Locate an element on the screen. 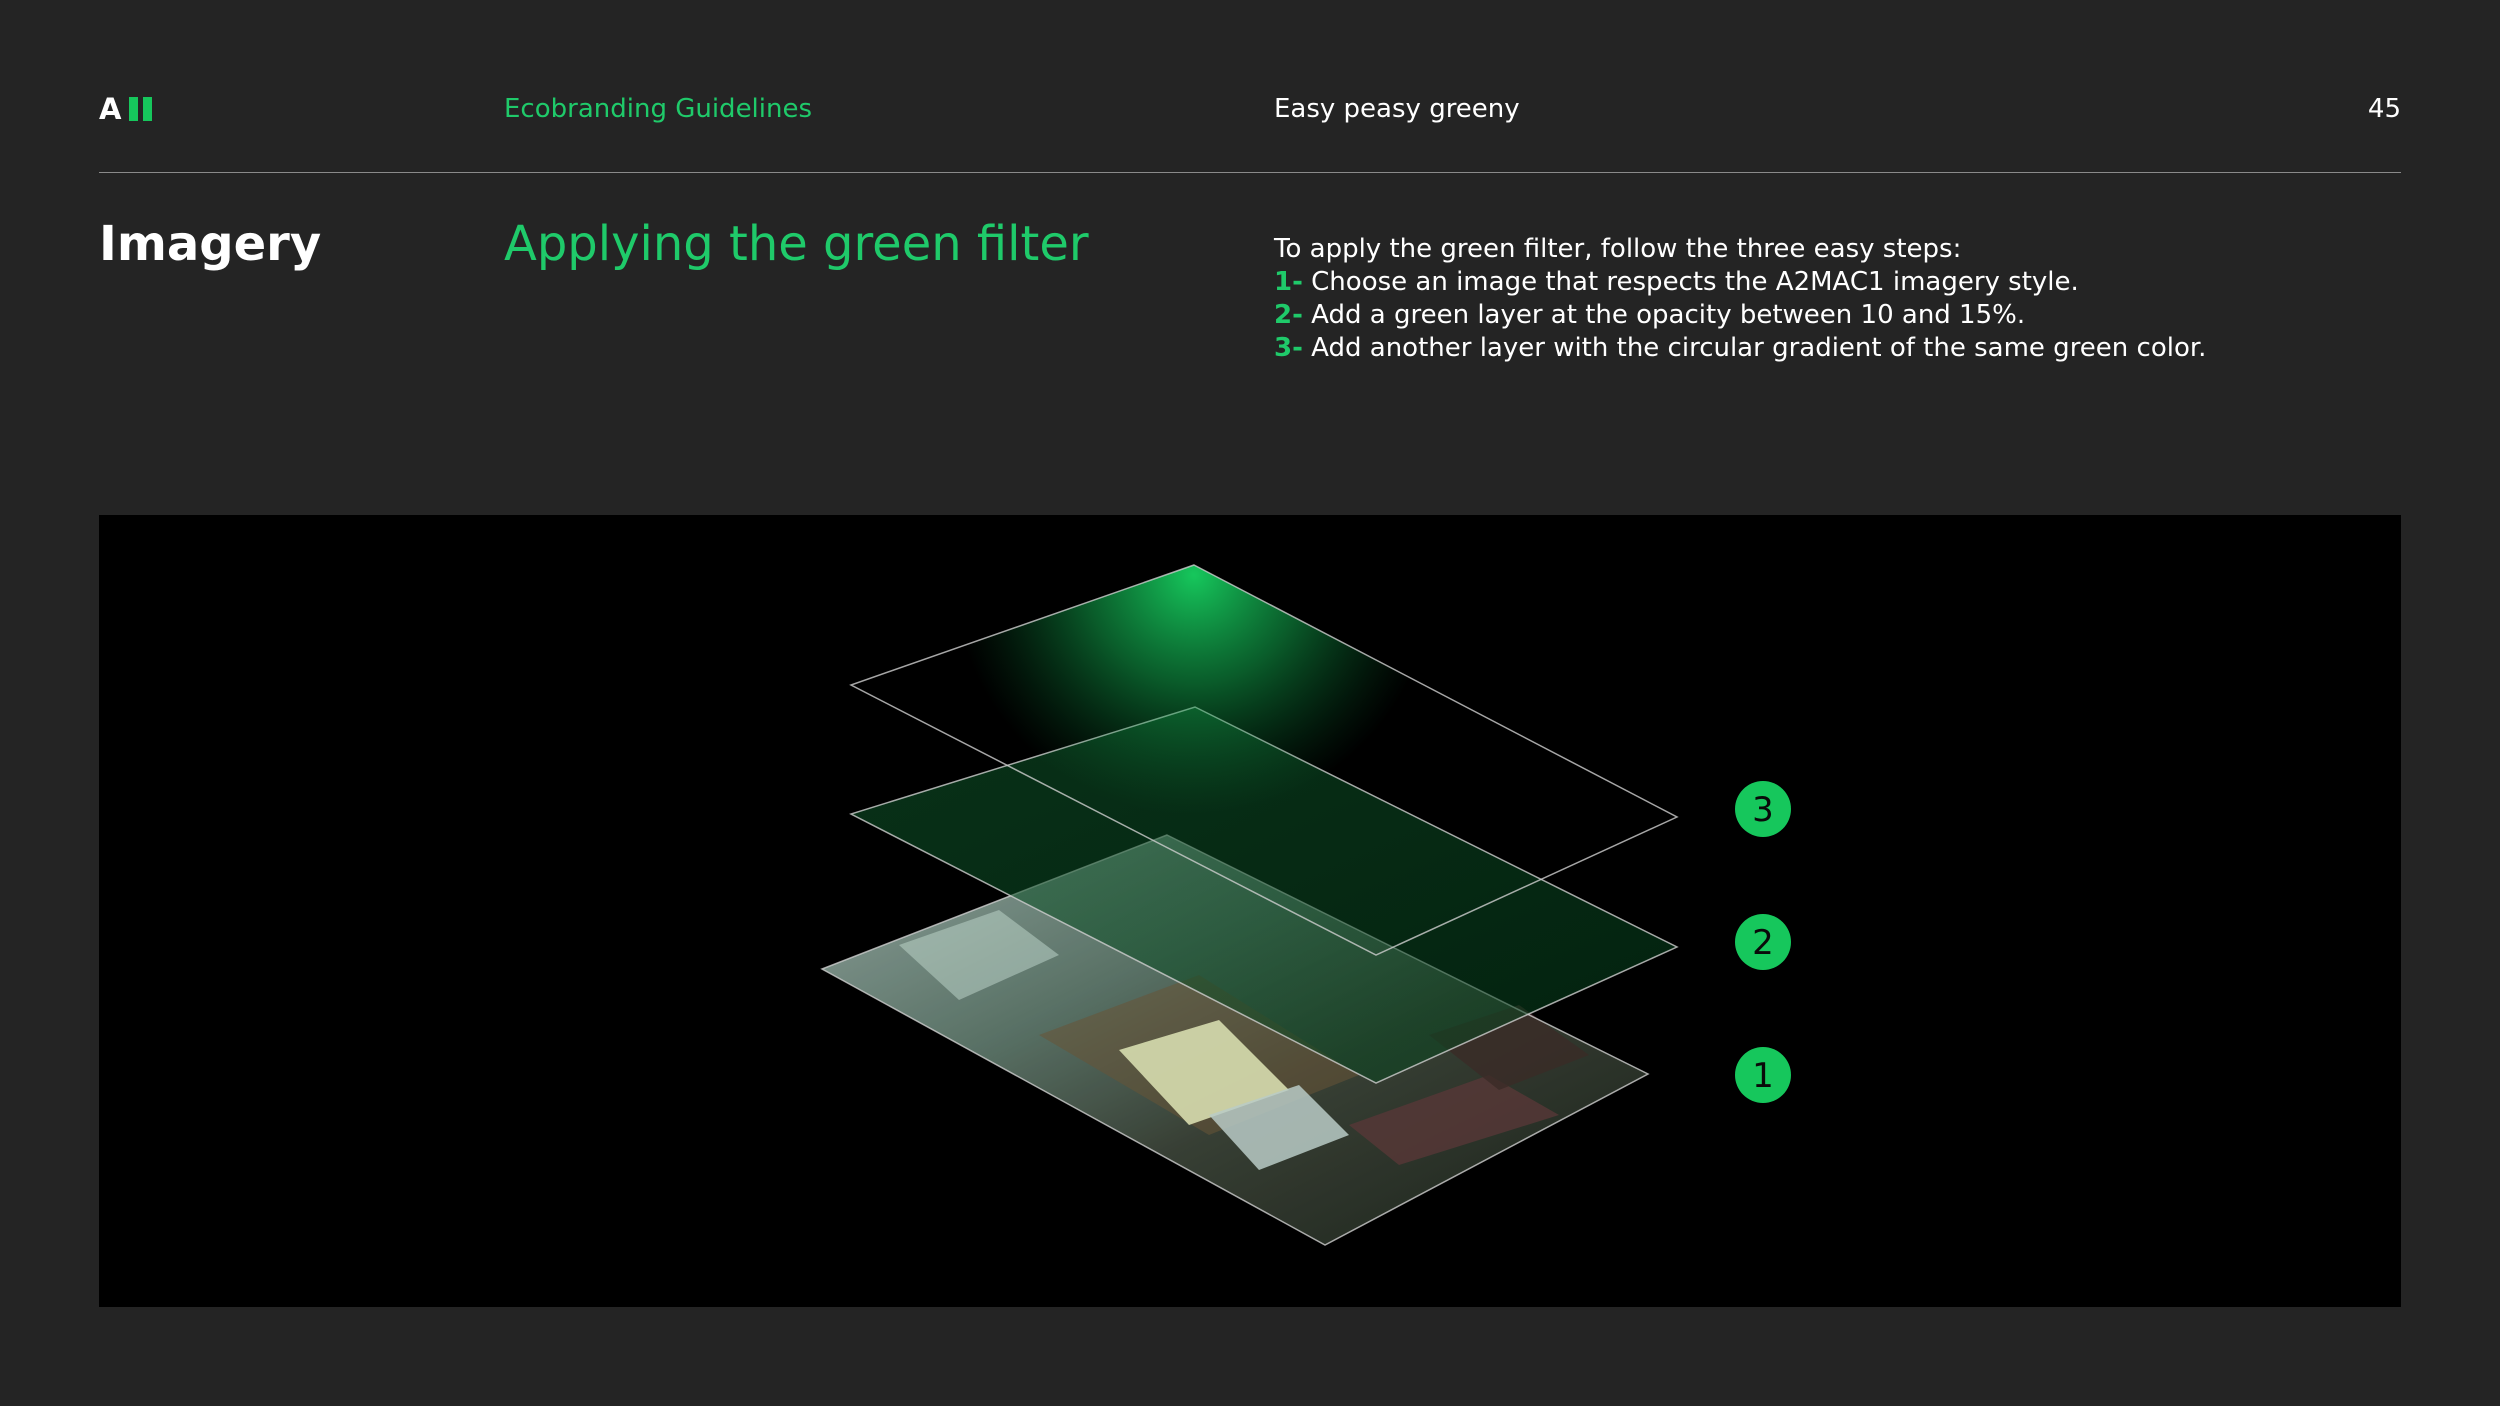 This screenshot has height=1406, width=2500. logo-letter: A is located at coordinates (110, 109).